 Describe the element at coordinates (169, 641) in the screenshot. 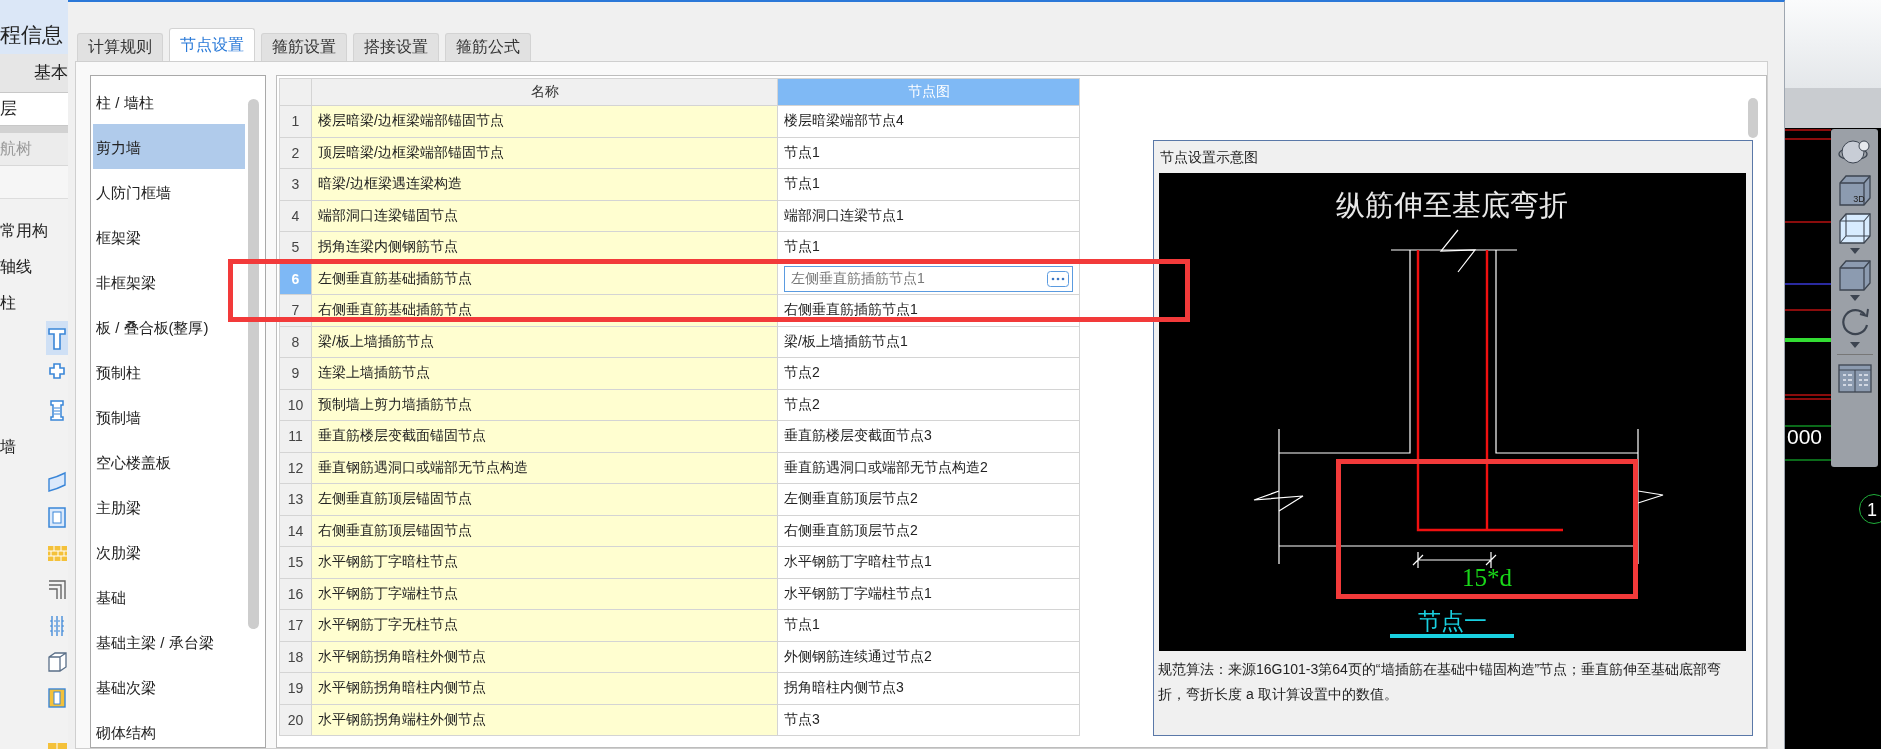

I see `category-item: 基础主梁 / 承台梁` at that location.